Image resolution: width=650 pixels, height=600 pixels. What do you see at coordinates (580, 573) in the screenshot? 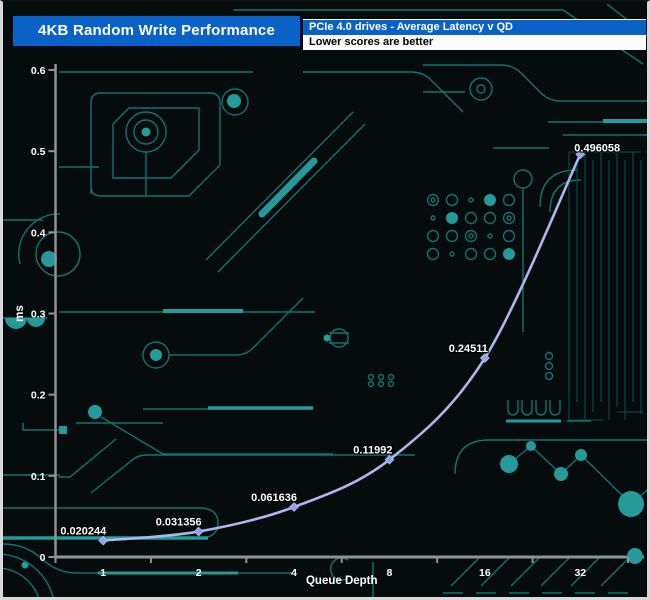
I see `svg-text: 32` at bounding box center [580, 573].